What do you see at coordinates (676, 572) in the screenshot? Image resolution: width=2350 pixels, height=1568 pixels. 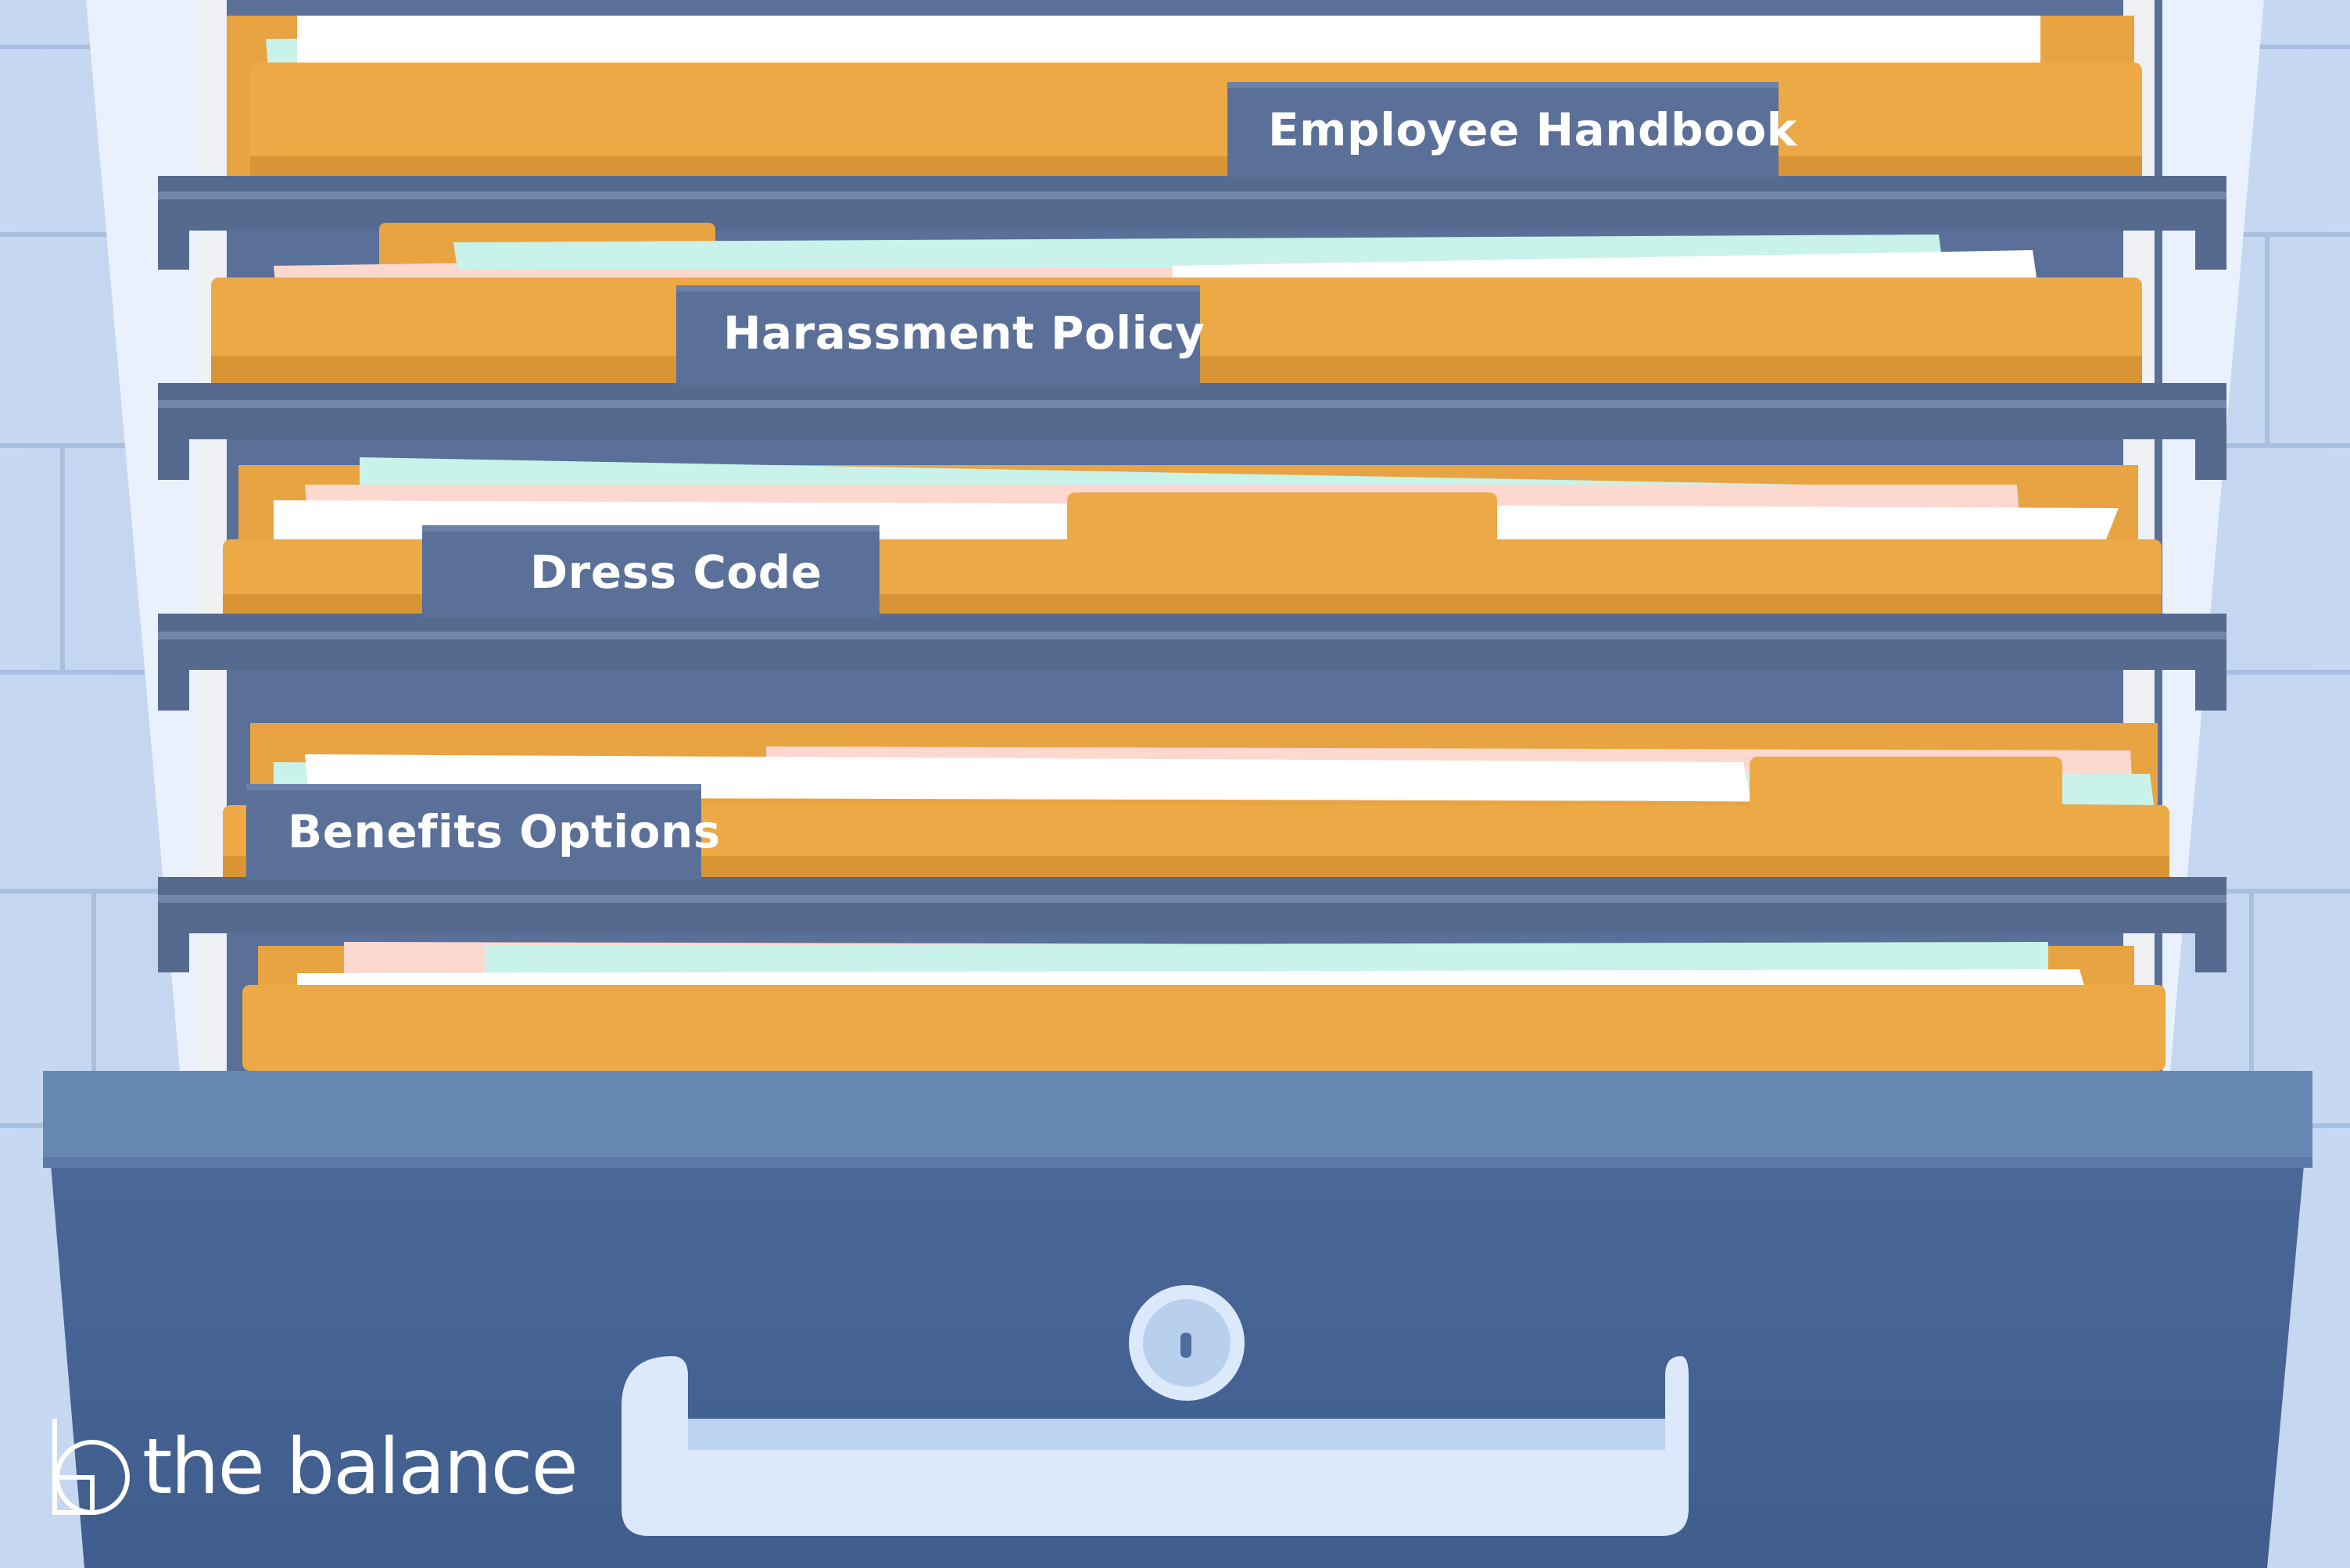 I see `tab-label-dress-code: Dress Code` at bounding box center [676, 572].